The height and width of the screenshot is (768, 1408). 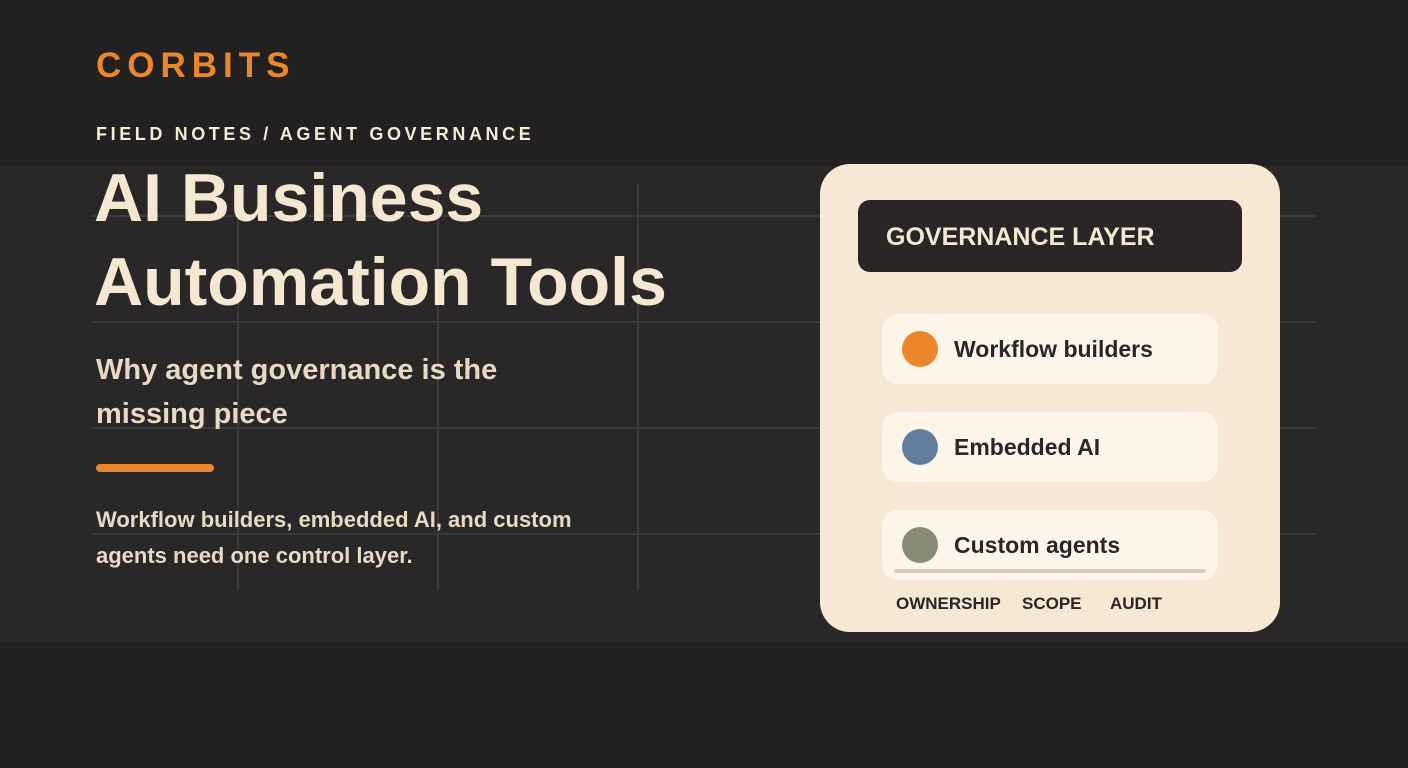 What do you see at coordinates (948, 603) in the screenshot?
I see `footer-label-ownership: OWNERSHIP` at bounding box center [948, 603].